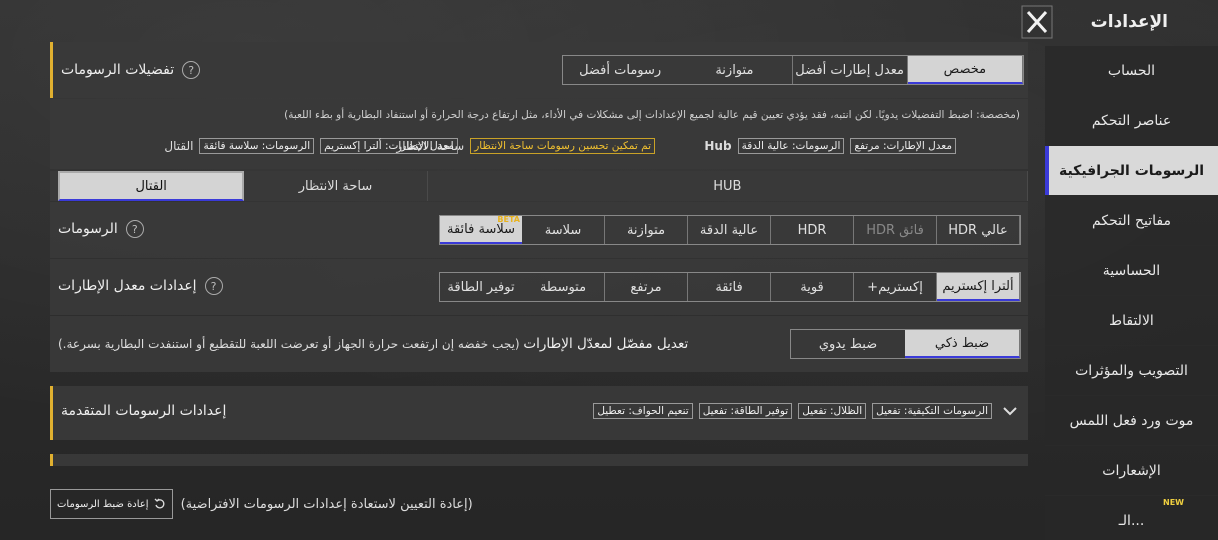 This screenshot has height=540, width=1218. I want to click on hub-fps-tag: معدل الإطارات: مرتفع, so click(903, 146).